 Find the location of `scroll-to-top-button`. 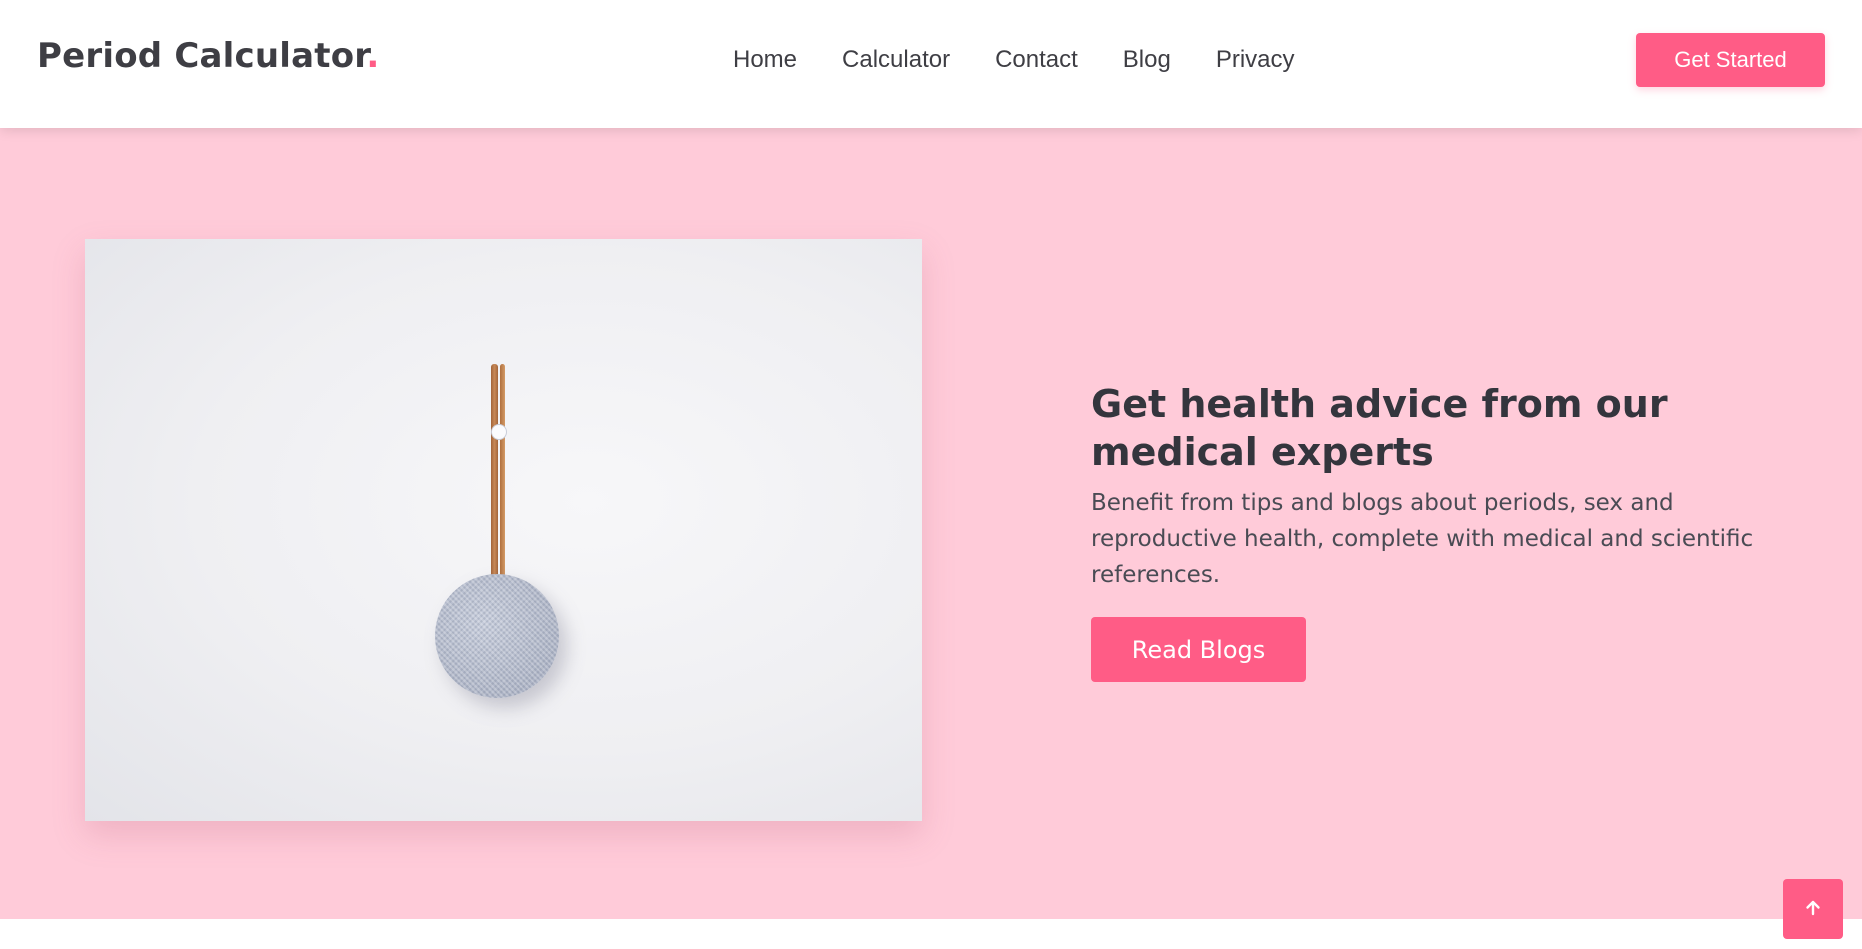

scroll-to-top-button is located at coordinates (1813, 909).